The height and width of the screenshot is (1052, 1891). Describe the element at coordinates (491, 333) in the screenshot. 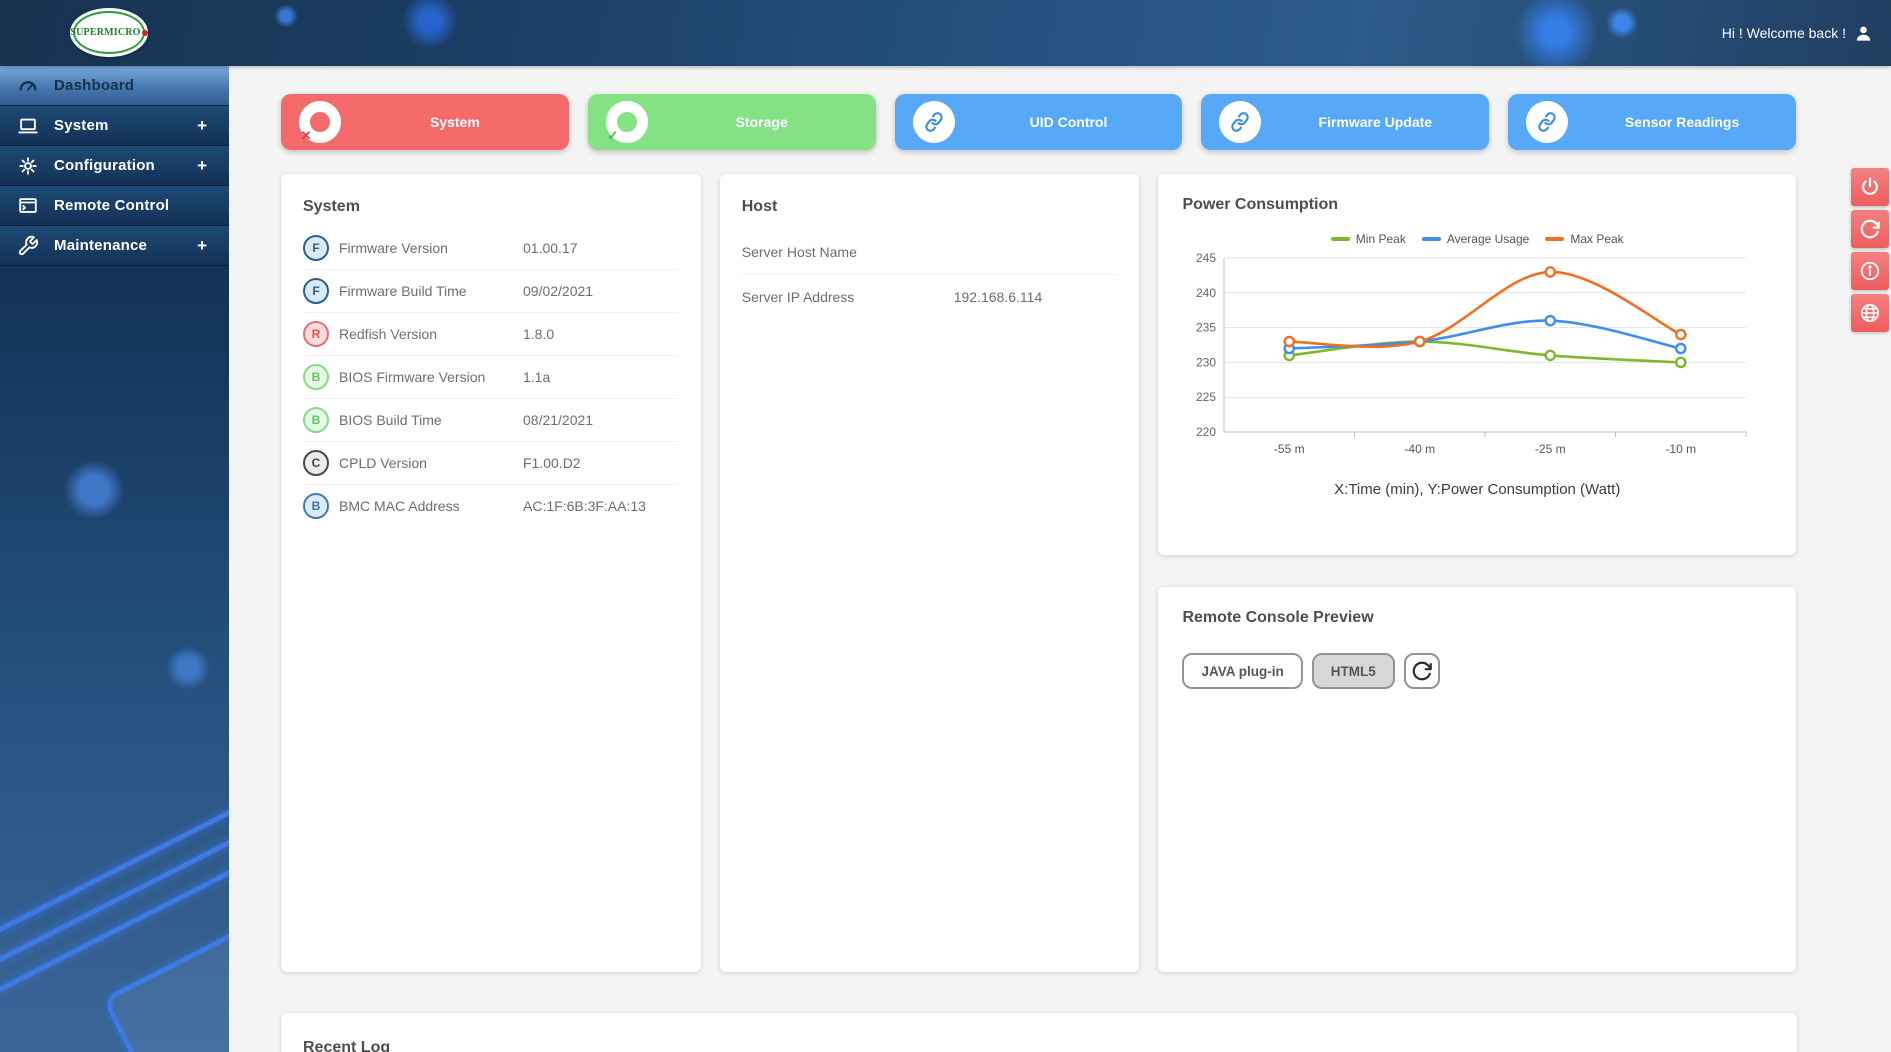

I see `system-row-redfish-version: R Redfish Version 1.8.0` at that location.